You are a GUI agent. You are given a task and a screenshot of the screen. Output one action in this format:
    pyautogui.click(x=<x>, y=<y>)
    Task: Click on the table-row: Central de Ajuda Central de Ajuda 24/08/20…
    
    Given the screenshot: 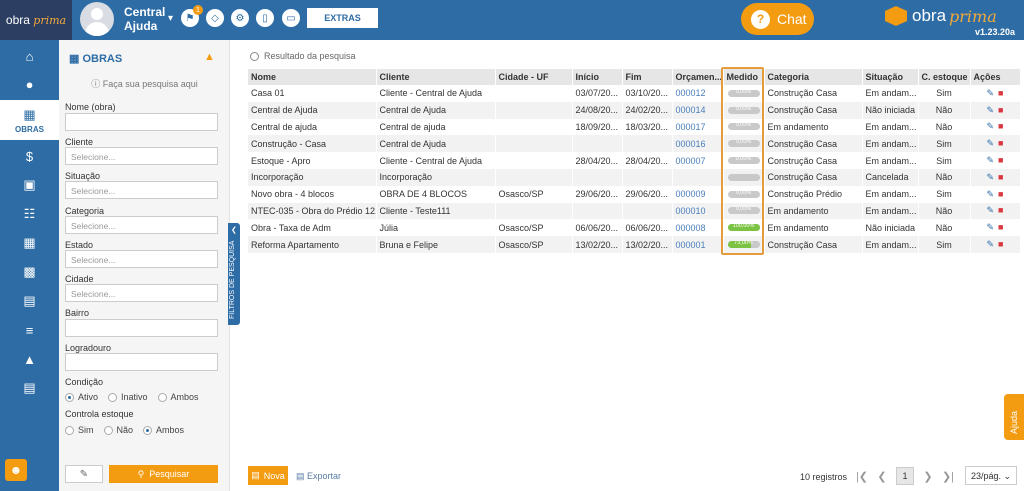 What is the action you would take?
    pyautogui.click(x=634, y=110)
    